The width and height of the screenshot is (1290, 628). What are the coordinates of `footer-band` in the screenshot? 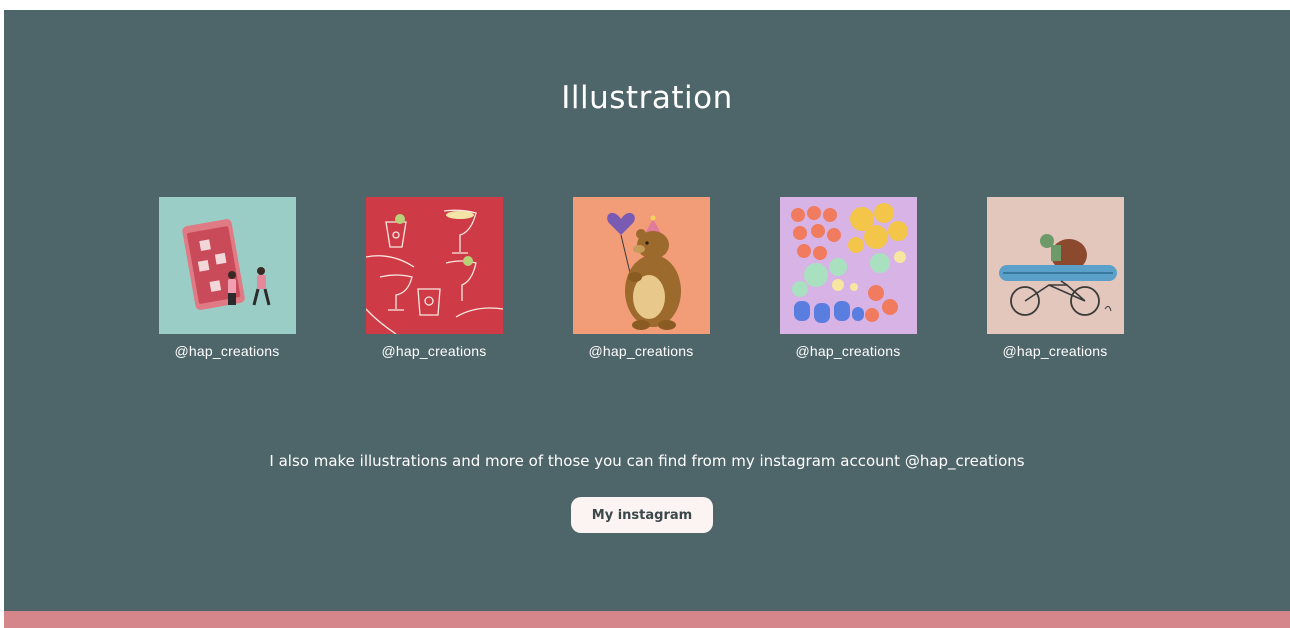 It's located at (647, 619).